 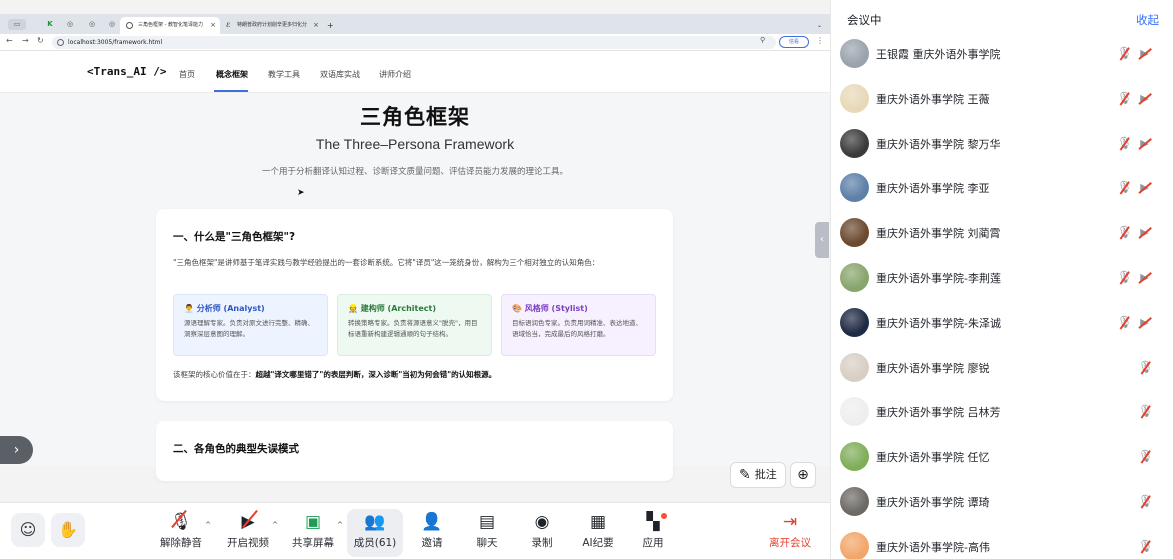 I want to click on nav-framework: 概念框架, so click(x=232, y=74).